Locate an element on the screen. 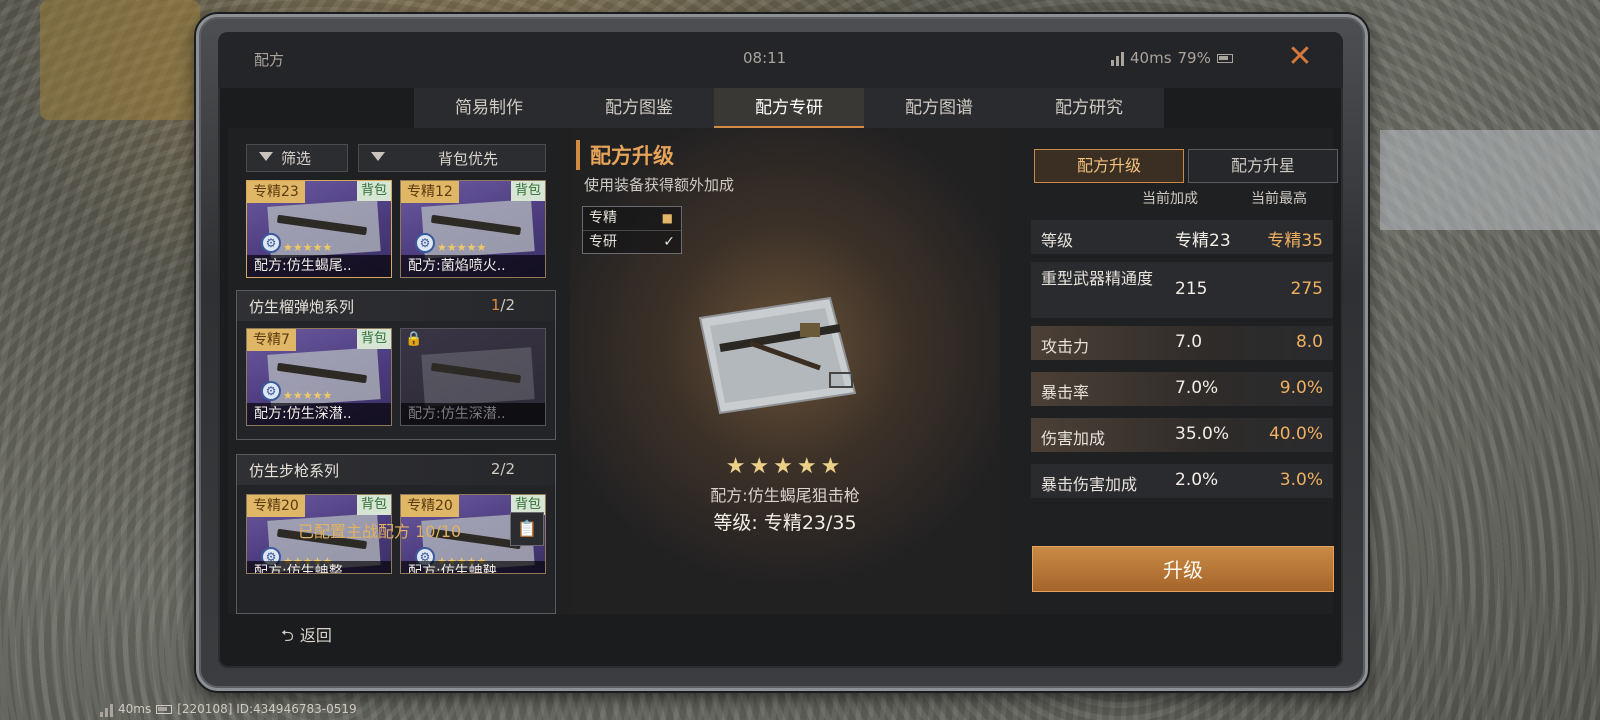  recipe-card-locked: 🔒 配方:仿生深潜.. is located at coordinates (473, 377).